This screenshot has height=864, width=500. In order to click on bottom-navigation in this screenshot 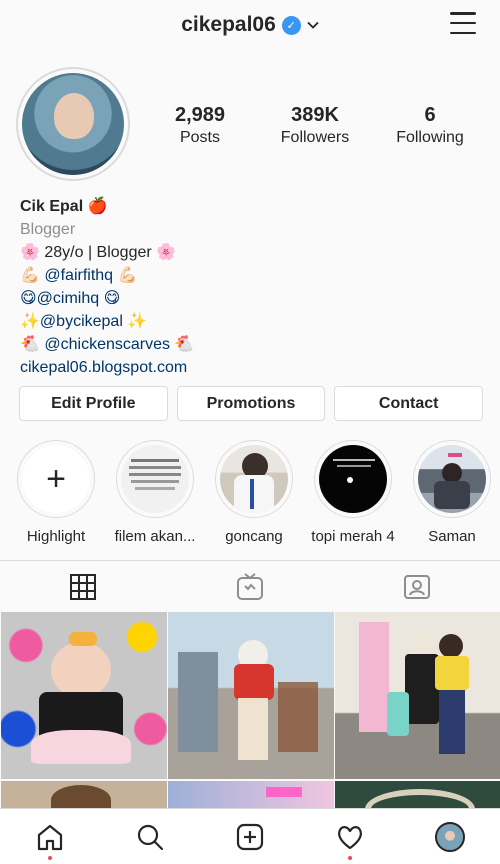, I will do `click(250, 836)`.